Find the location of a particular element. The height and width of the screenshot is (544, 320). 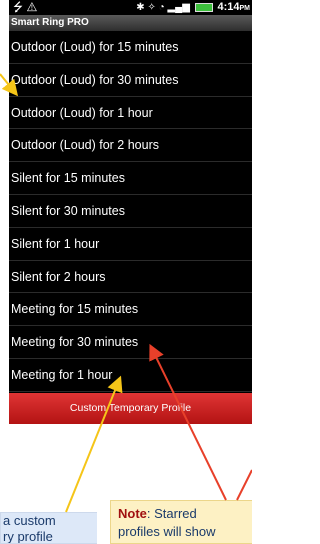

callout-custom-profile: a custom ry profile is located at coordinates (48, 528).